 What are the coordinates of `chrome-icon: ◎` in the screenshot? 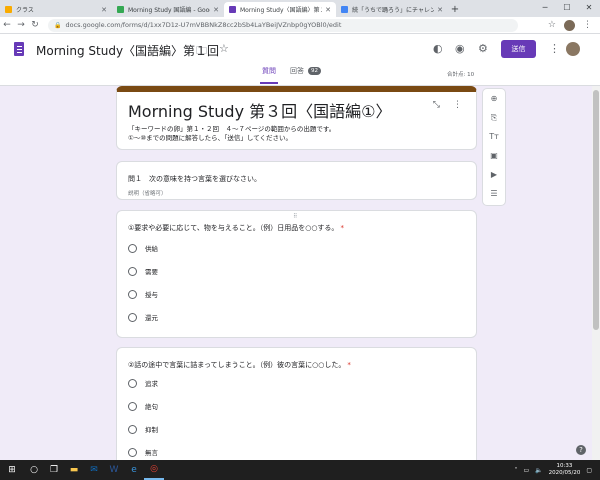 It's located at (154, 470).